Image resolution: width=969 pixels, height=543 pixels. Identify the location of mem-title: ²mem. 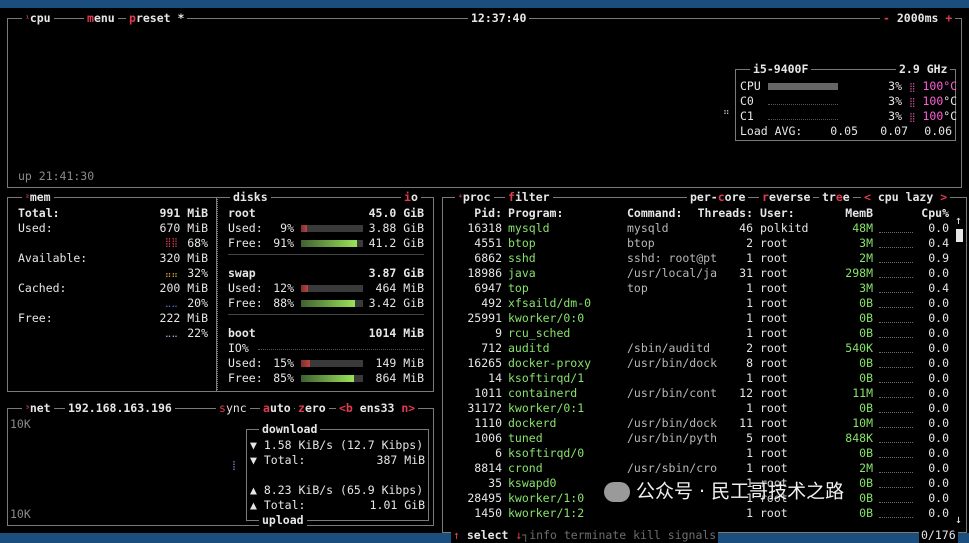
(38, 197).